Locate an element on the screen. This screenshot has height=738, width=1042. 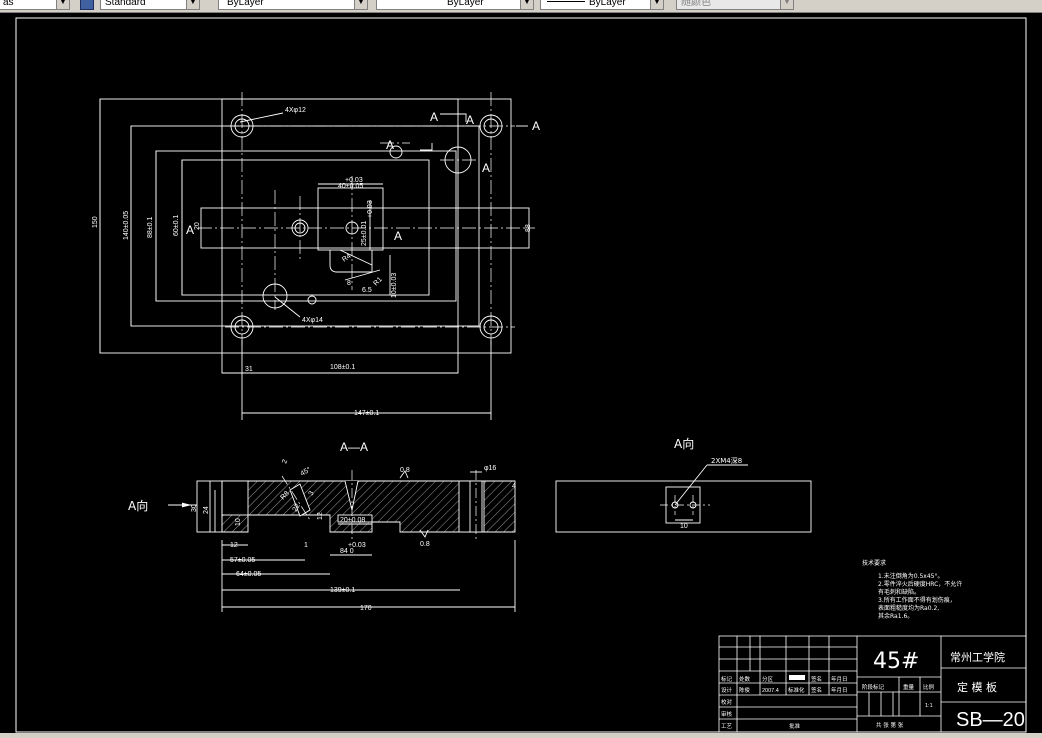
tb-cell: 校对 is located at coordinates (727, 702).